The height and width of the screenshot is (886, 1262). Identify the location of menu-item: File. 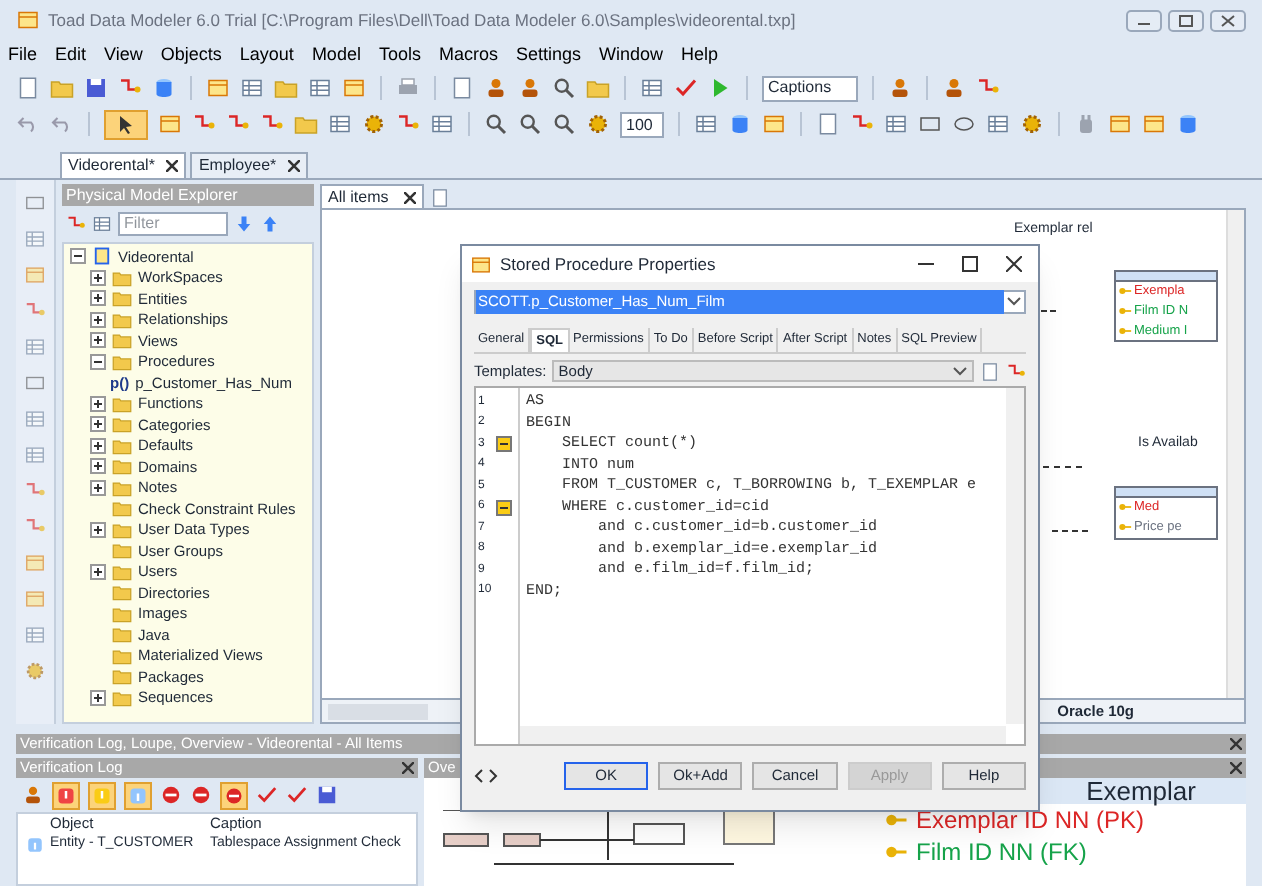
(23, 55).